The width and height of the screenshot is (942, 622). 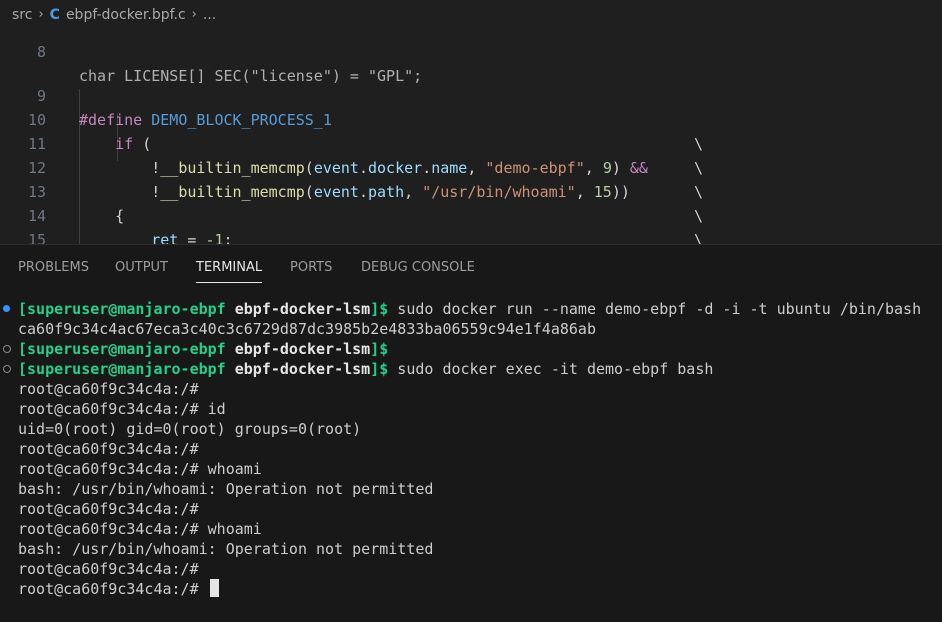 I want to click on terminal-command: id, so click(x=212, y=409).